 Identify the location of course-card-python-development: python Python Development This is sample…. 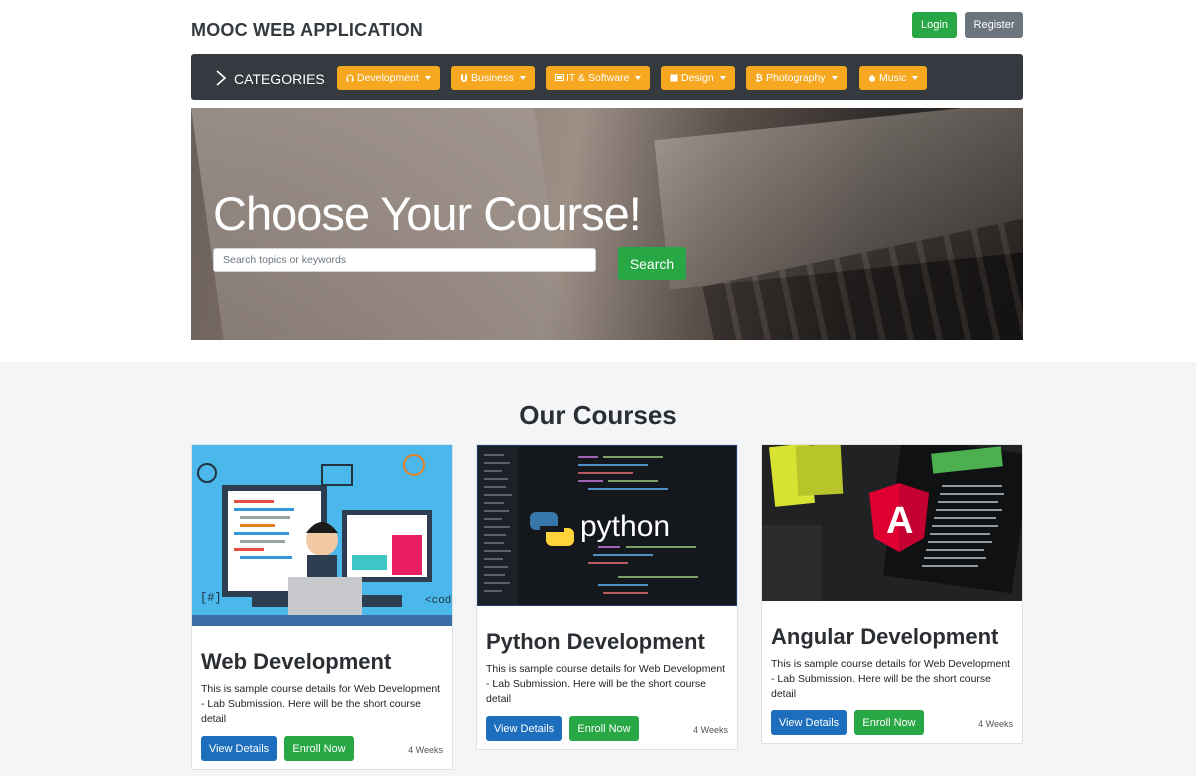
(607, 597).